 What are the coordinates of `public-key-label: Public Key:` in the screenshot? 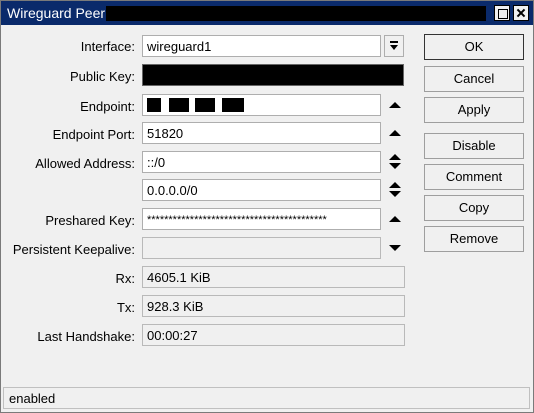 It's located at (102, 76).